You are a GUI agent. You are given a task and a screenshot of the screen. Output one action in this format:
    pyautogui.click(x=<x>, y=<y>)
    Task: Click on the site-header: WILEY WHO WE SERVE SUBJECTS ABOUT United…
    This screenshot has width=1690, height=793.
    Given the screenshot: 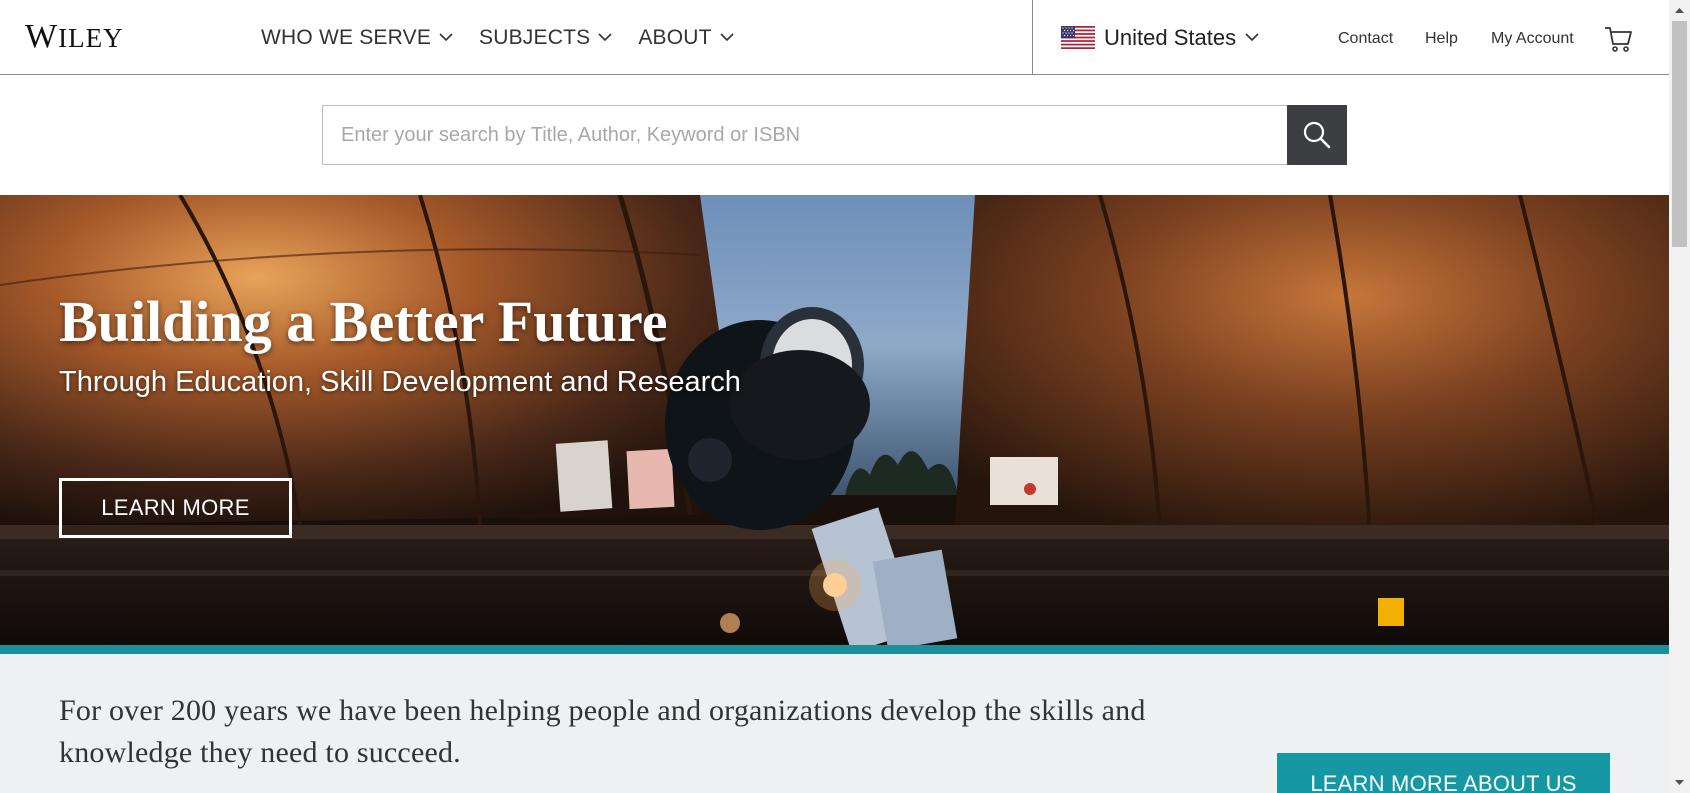 What is the action you would take?
    pyautogui.click(x=834, y=37)
    